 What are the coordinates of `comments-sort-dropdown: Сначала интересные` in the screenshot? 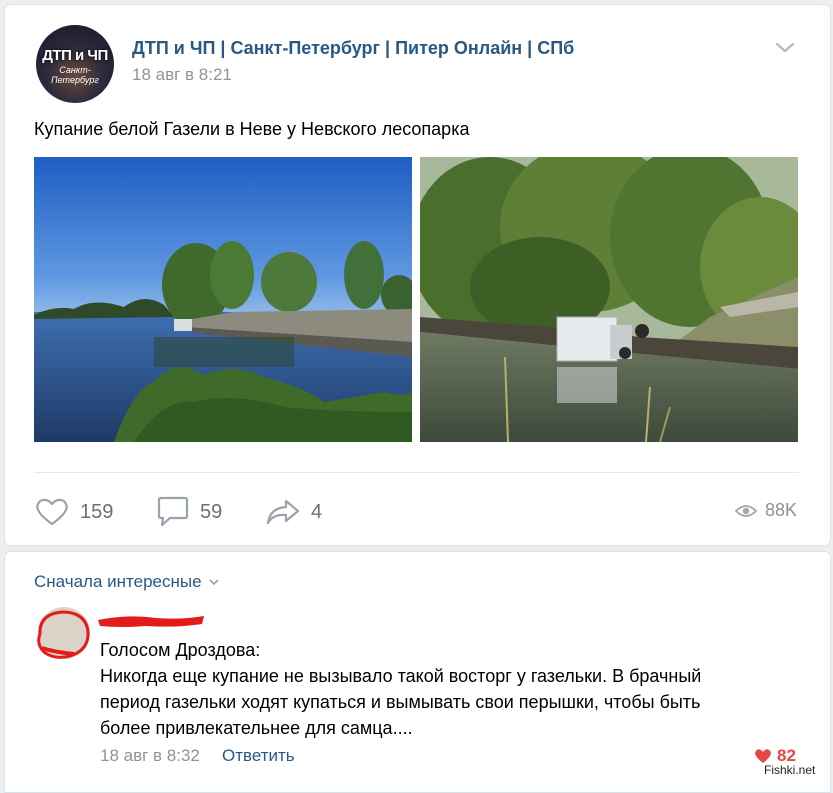 It's located at (127, 582).